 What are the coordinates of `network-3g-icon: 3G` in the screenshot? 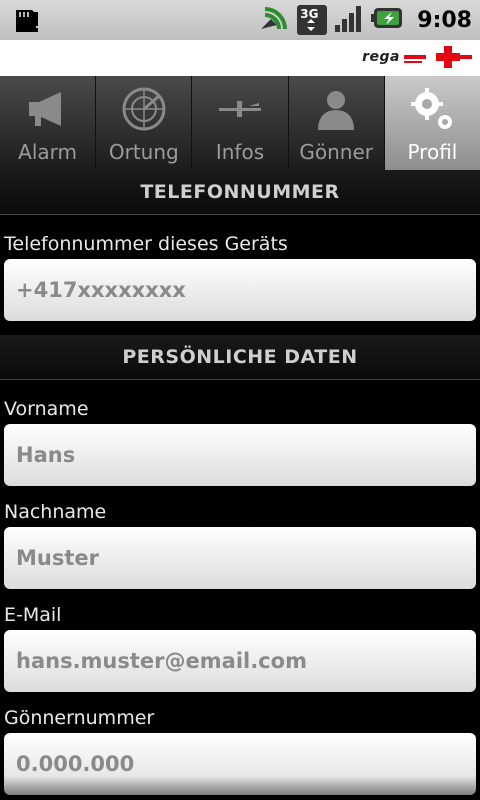 It's located at (312, 20).